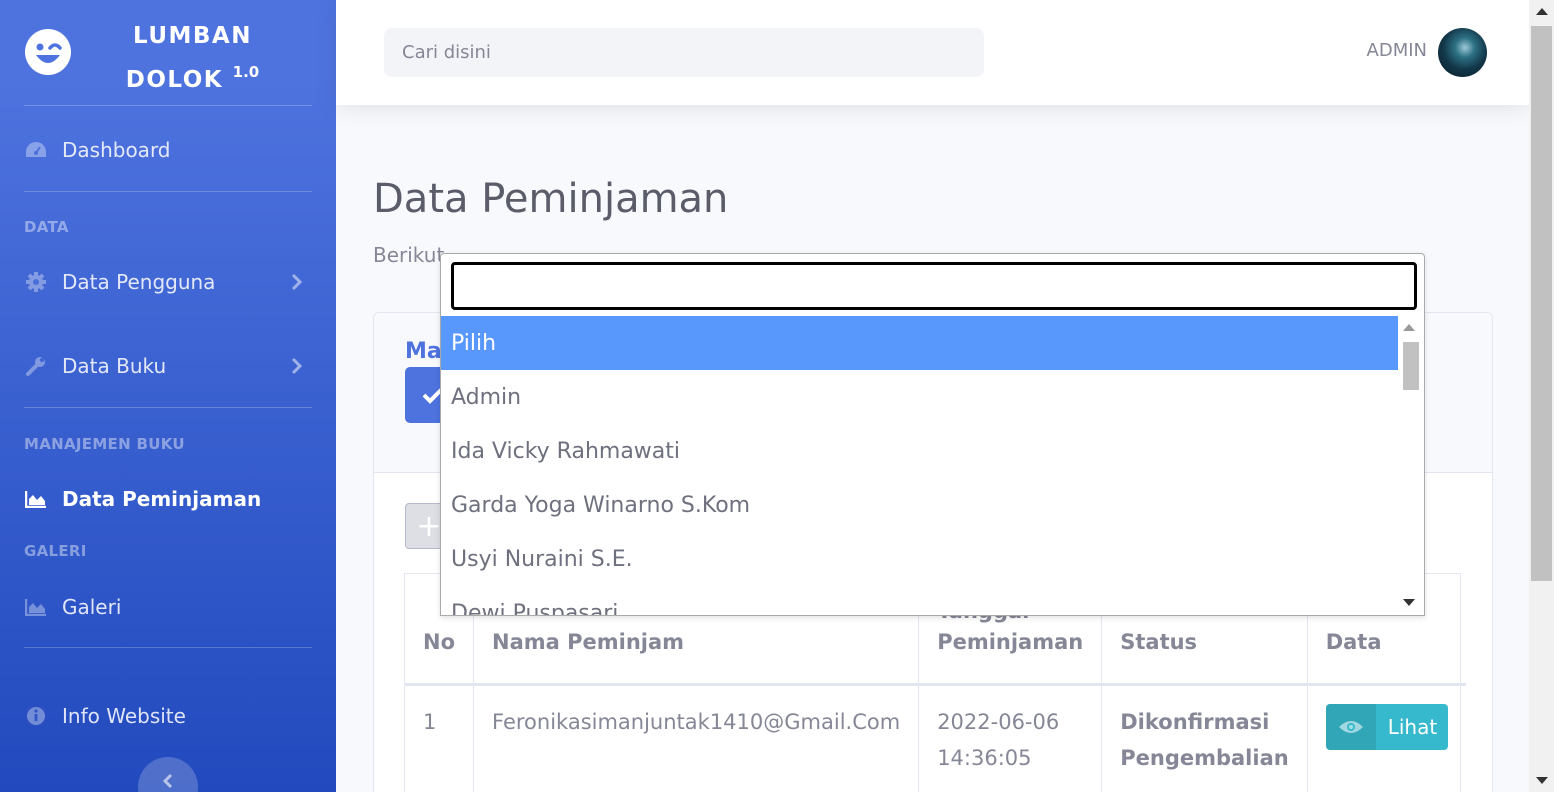  I want to click on brand-title: LUMBAN DOLOK 1.0, so click(192, 58).